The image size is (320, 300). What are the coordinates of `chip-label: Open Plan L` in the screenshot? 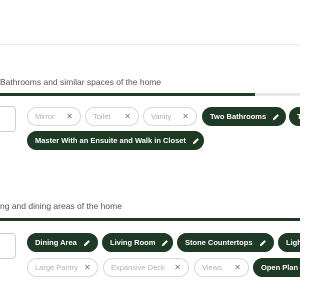 It's located at (280, 267).